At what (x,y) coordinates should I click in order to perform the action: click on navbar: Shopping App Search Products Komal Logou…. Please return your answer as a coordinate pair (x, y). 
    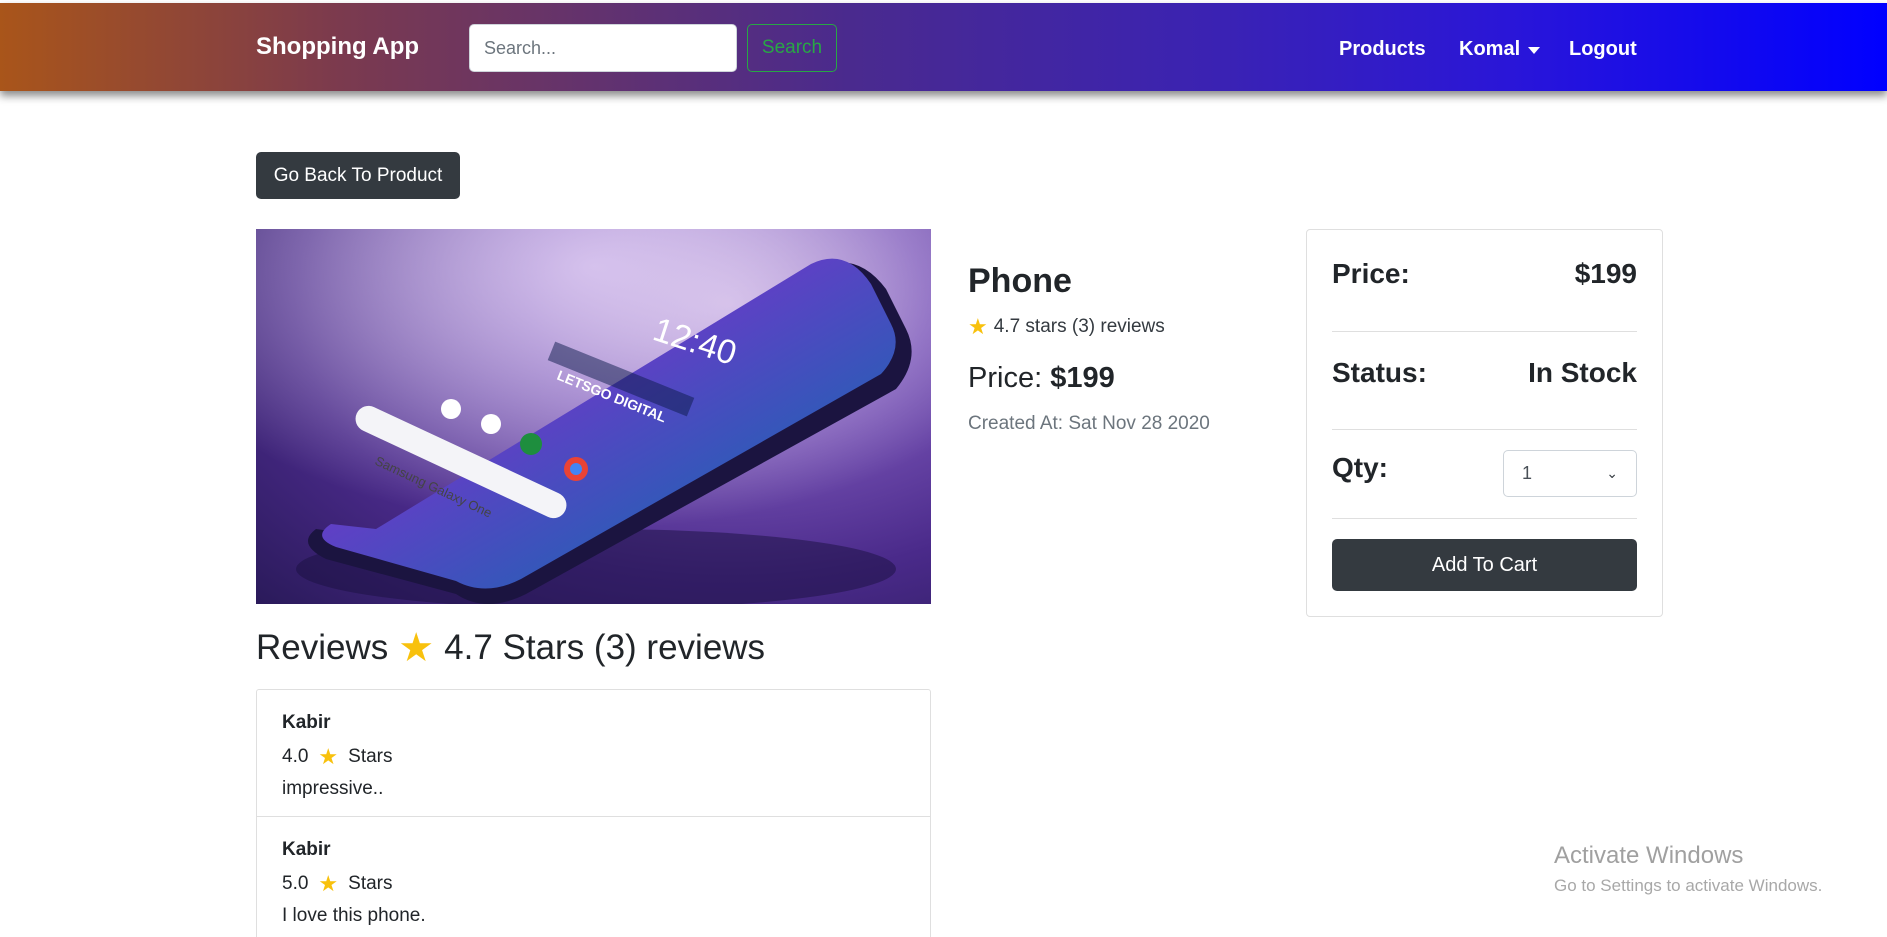
    Looking at the image, I should click on (943, 47).